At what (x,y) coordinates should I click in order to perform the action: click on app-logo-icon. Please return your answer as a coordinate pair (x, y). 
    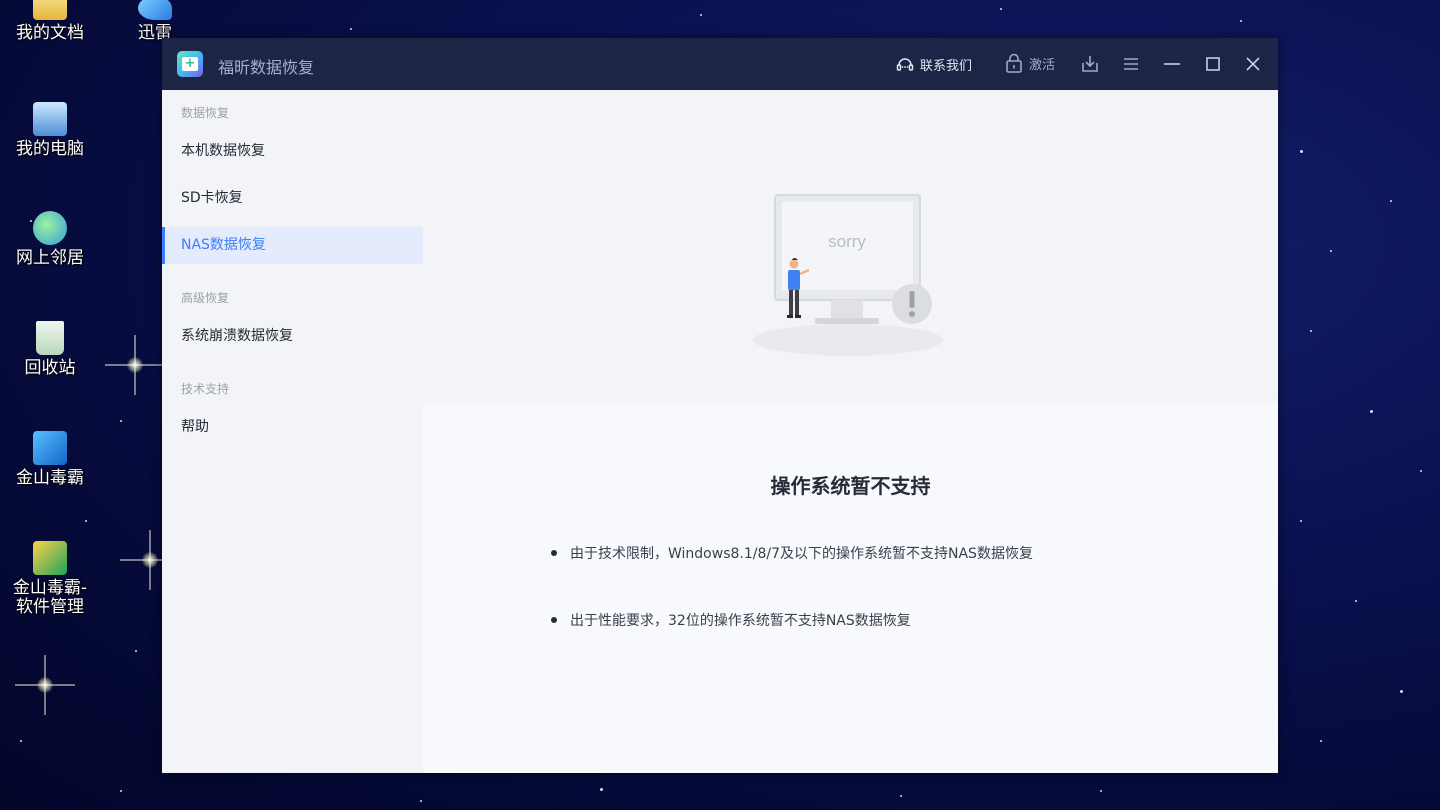
    Looking at the image, I should click on (190, 64).